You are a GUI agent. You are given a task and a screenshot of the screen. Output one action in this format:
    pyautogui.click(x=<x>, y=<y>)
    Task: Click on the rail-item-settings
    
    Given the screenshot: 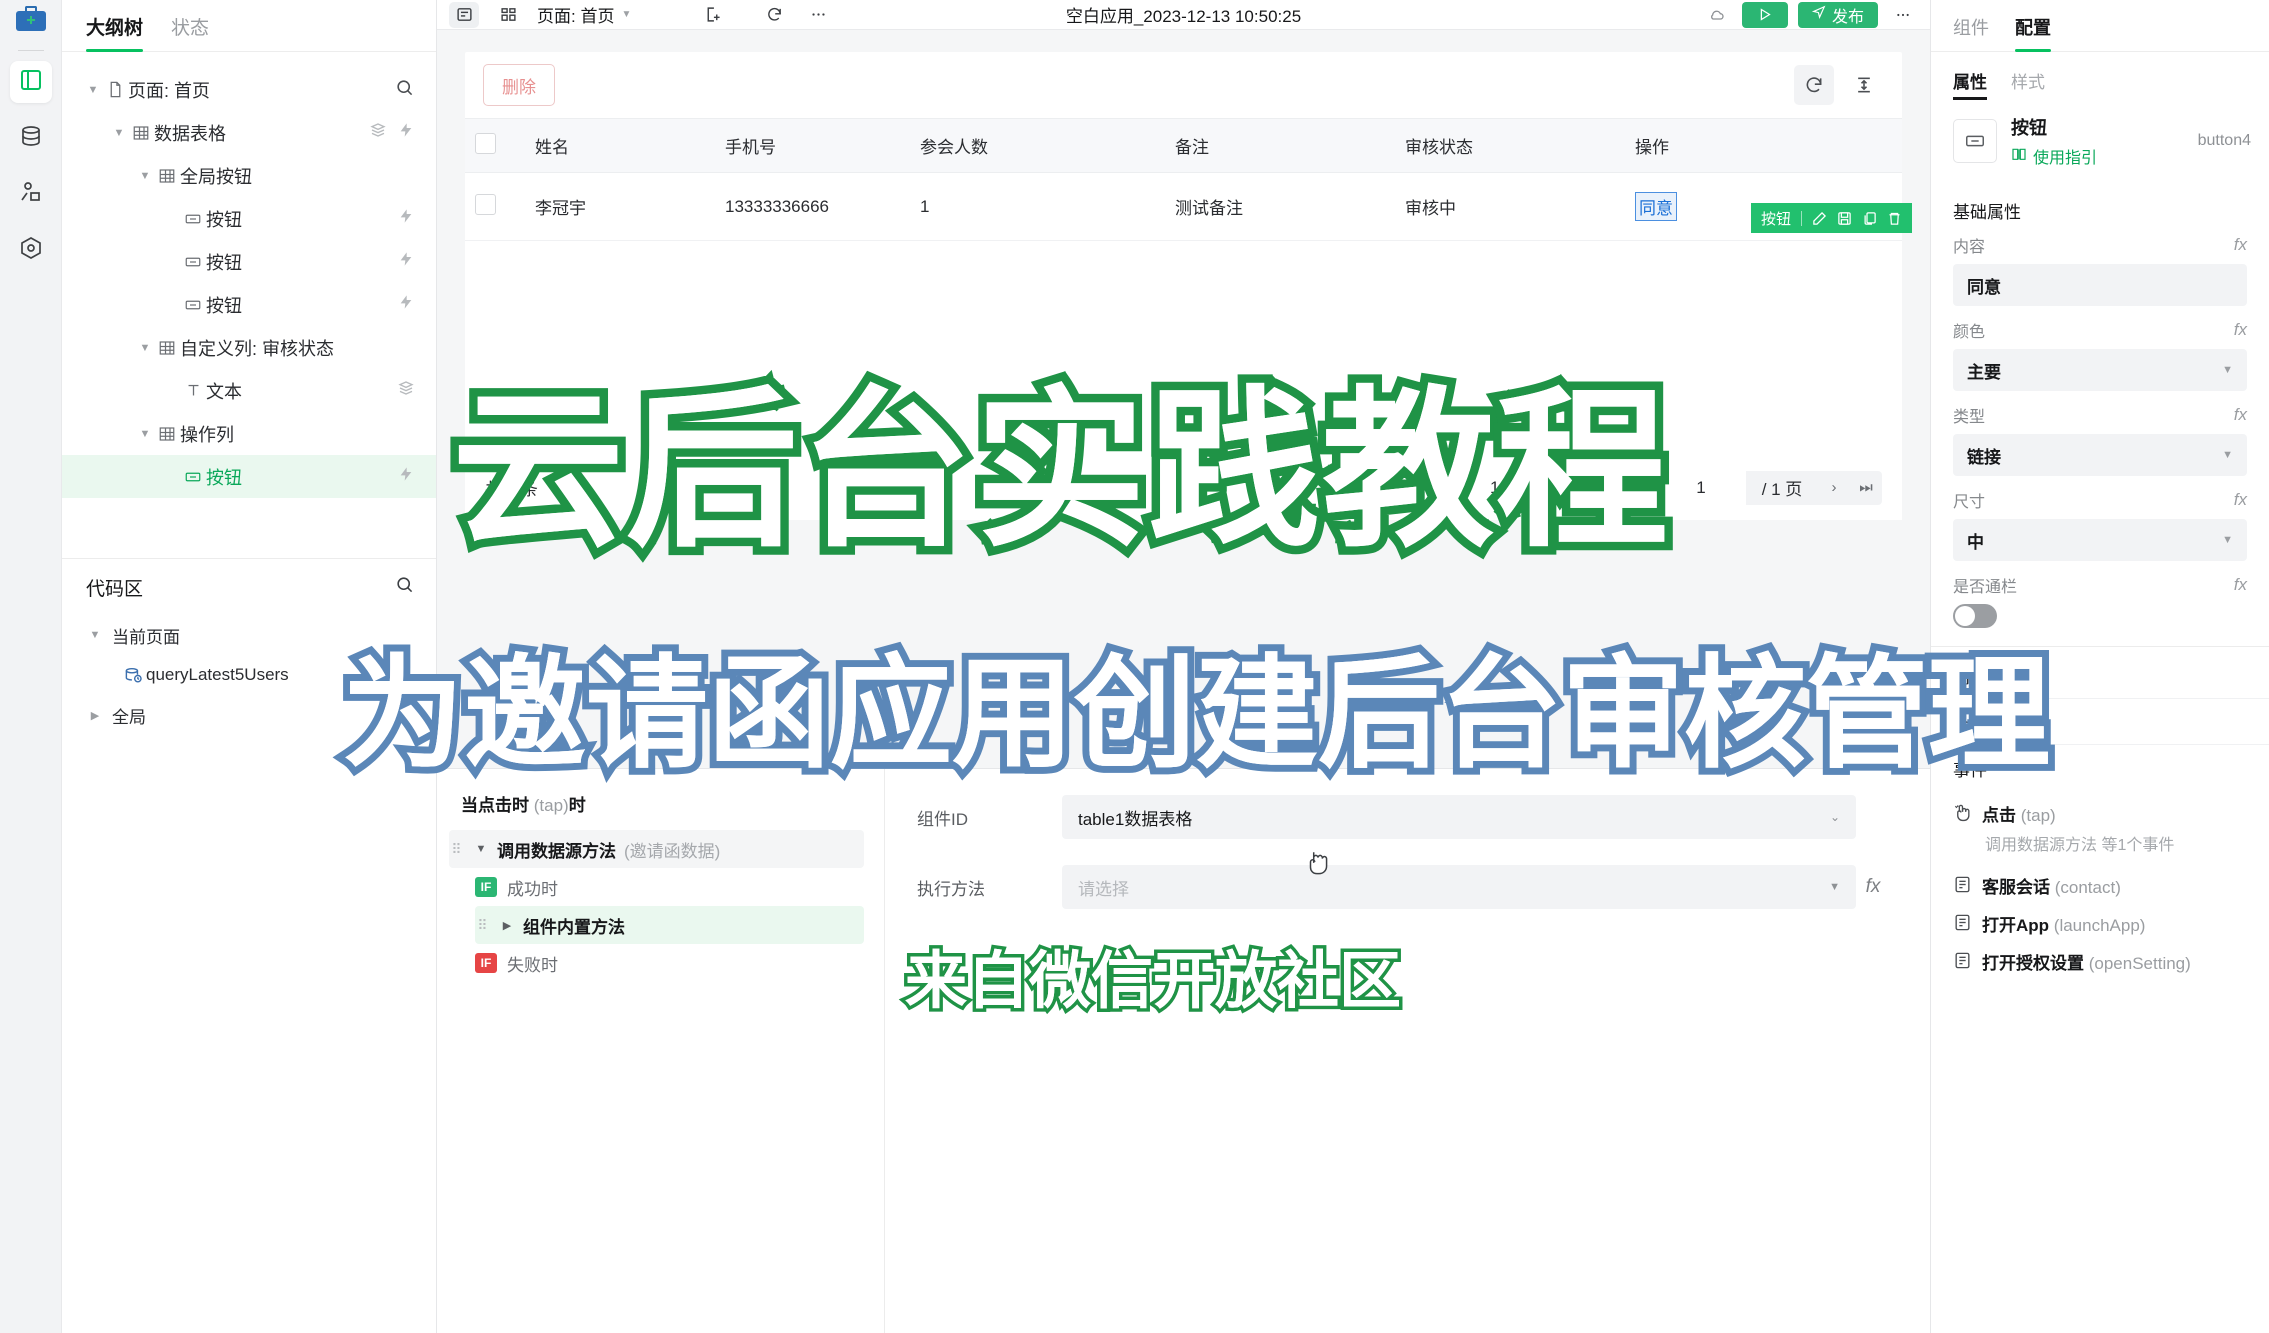 What is the action you would take?
    pyautogui.click(x=31, y=250)
    